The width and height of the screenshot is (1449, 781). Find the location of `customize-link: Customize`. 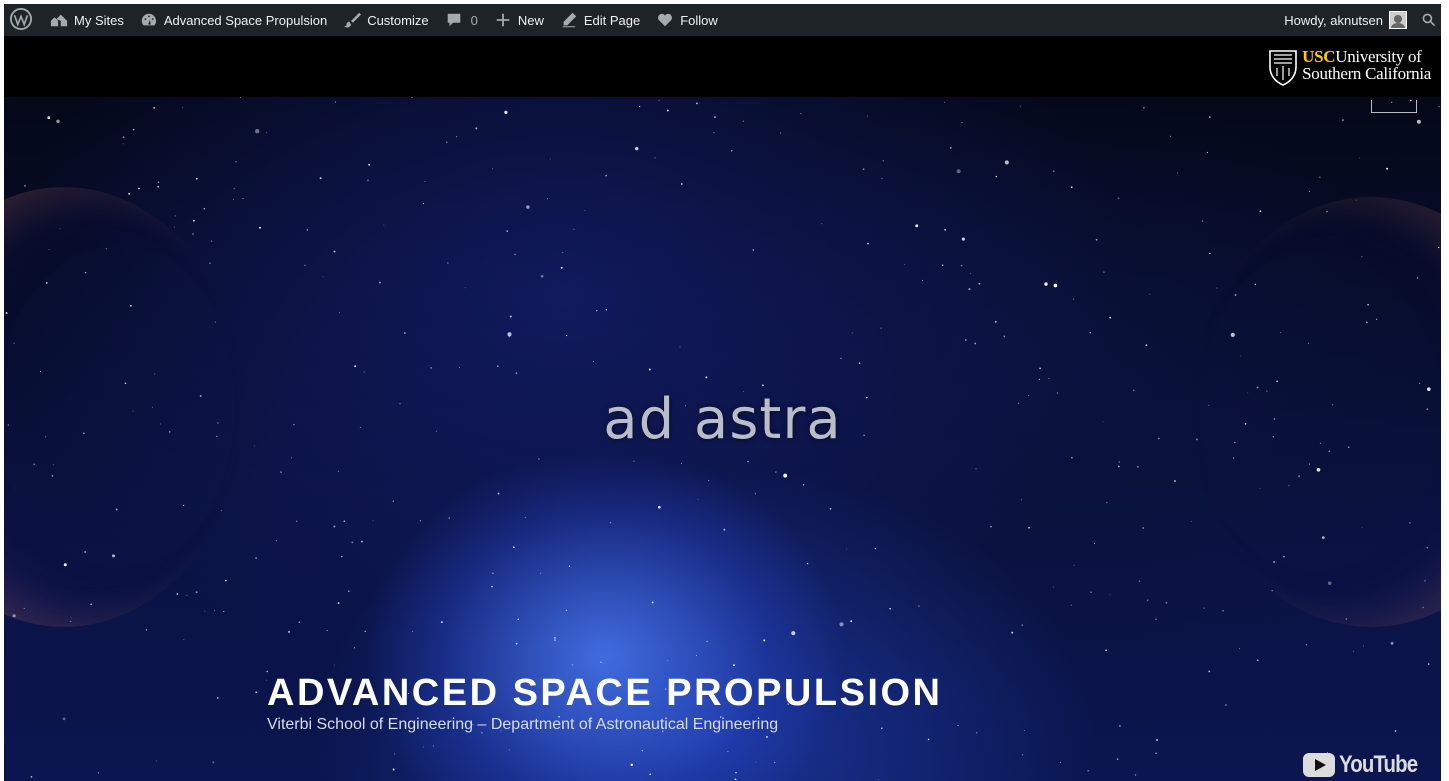

customize-link: Customize is located at coordinates (385, 20).